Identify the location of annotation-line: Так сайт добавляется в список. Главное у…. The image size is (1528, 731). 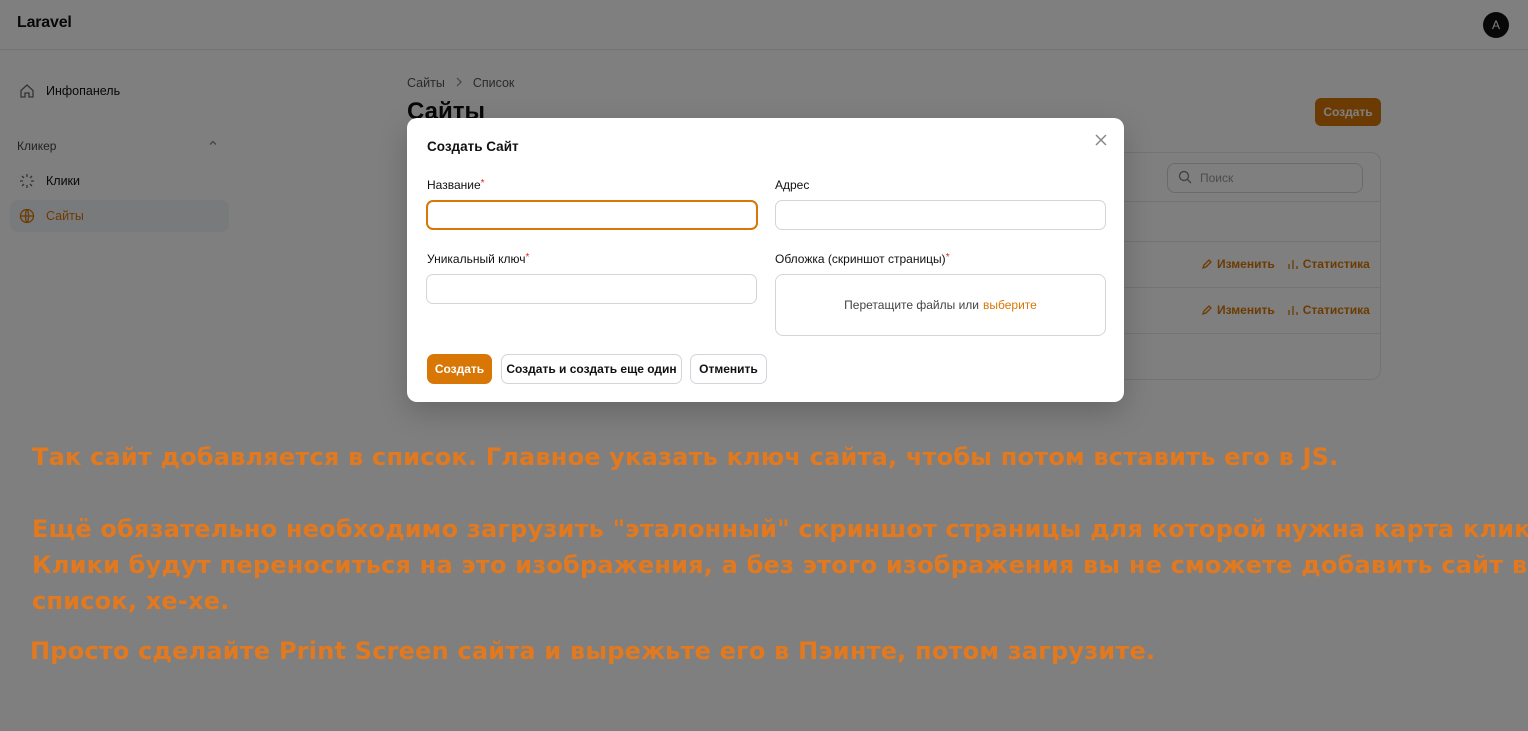
(685, 457).